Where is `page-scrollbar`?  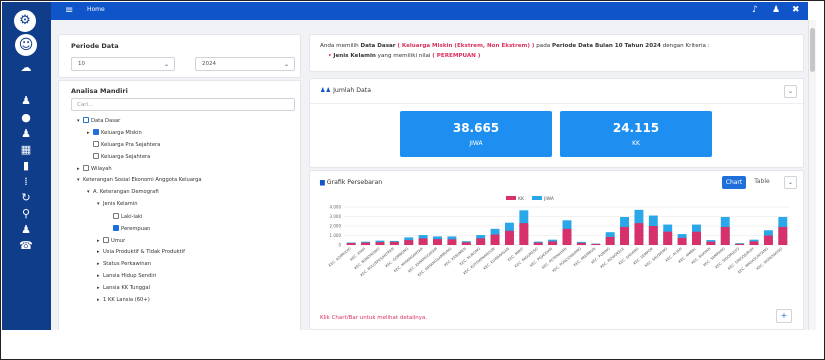
page-scrollbar is located at coordinates (812, 175).